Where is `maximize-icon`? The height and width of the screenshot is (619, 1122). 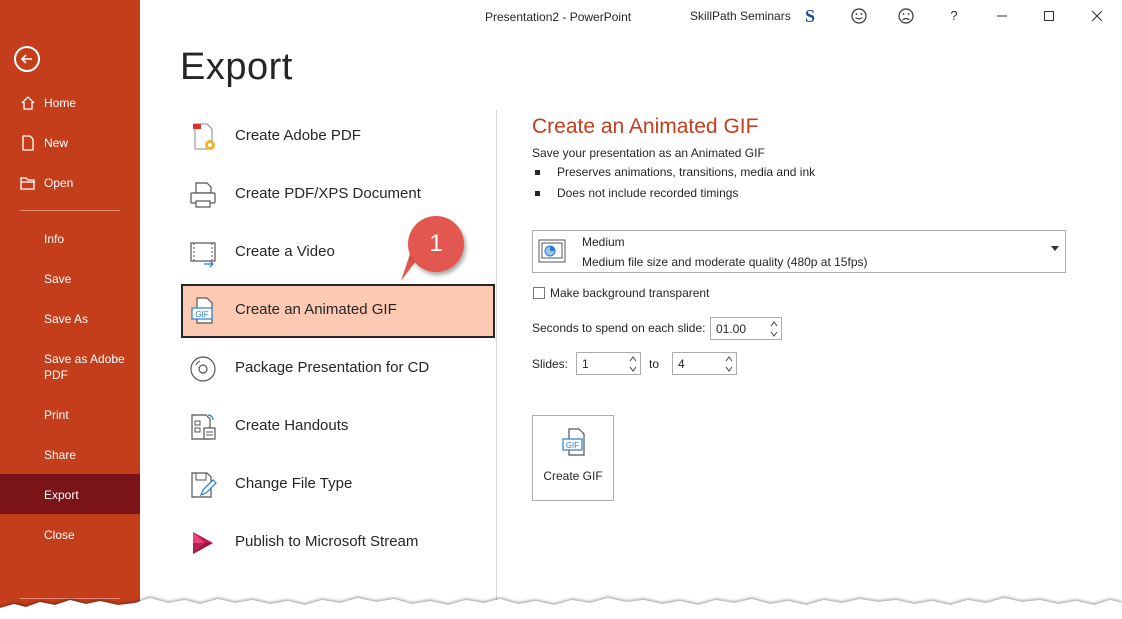
maximize-icon is located at coordinates (1049, 16).